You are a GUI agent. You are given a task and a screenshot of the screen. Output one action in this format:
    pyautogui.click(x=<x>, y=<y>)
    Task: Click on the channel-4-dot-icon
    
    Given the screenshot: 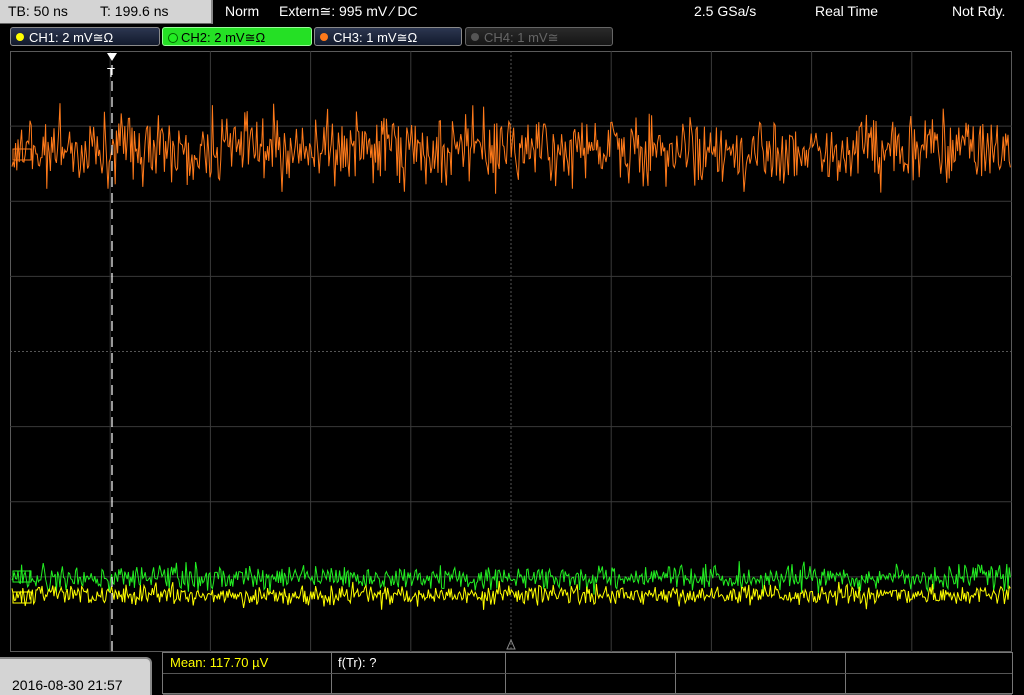 What is the action you would take?
    pyautogui.click(x=475, y=37)
    